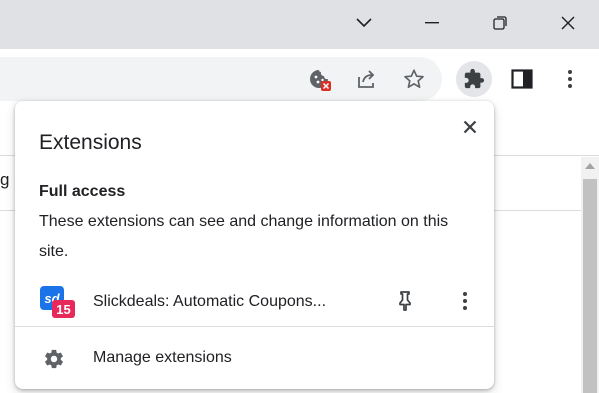 The image size is (599, 393). I want to click on slickdeals-logo: sd 15, so click(57, 303).